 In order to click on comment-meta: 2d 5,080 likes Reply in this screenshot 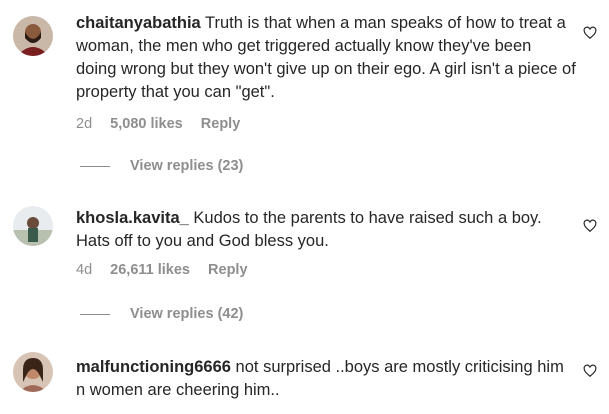, I will do `click(165, 124)`.